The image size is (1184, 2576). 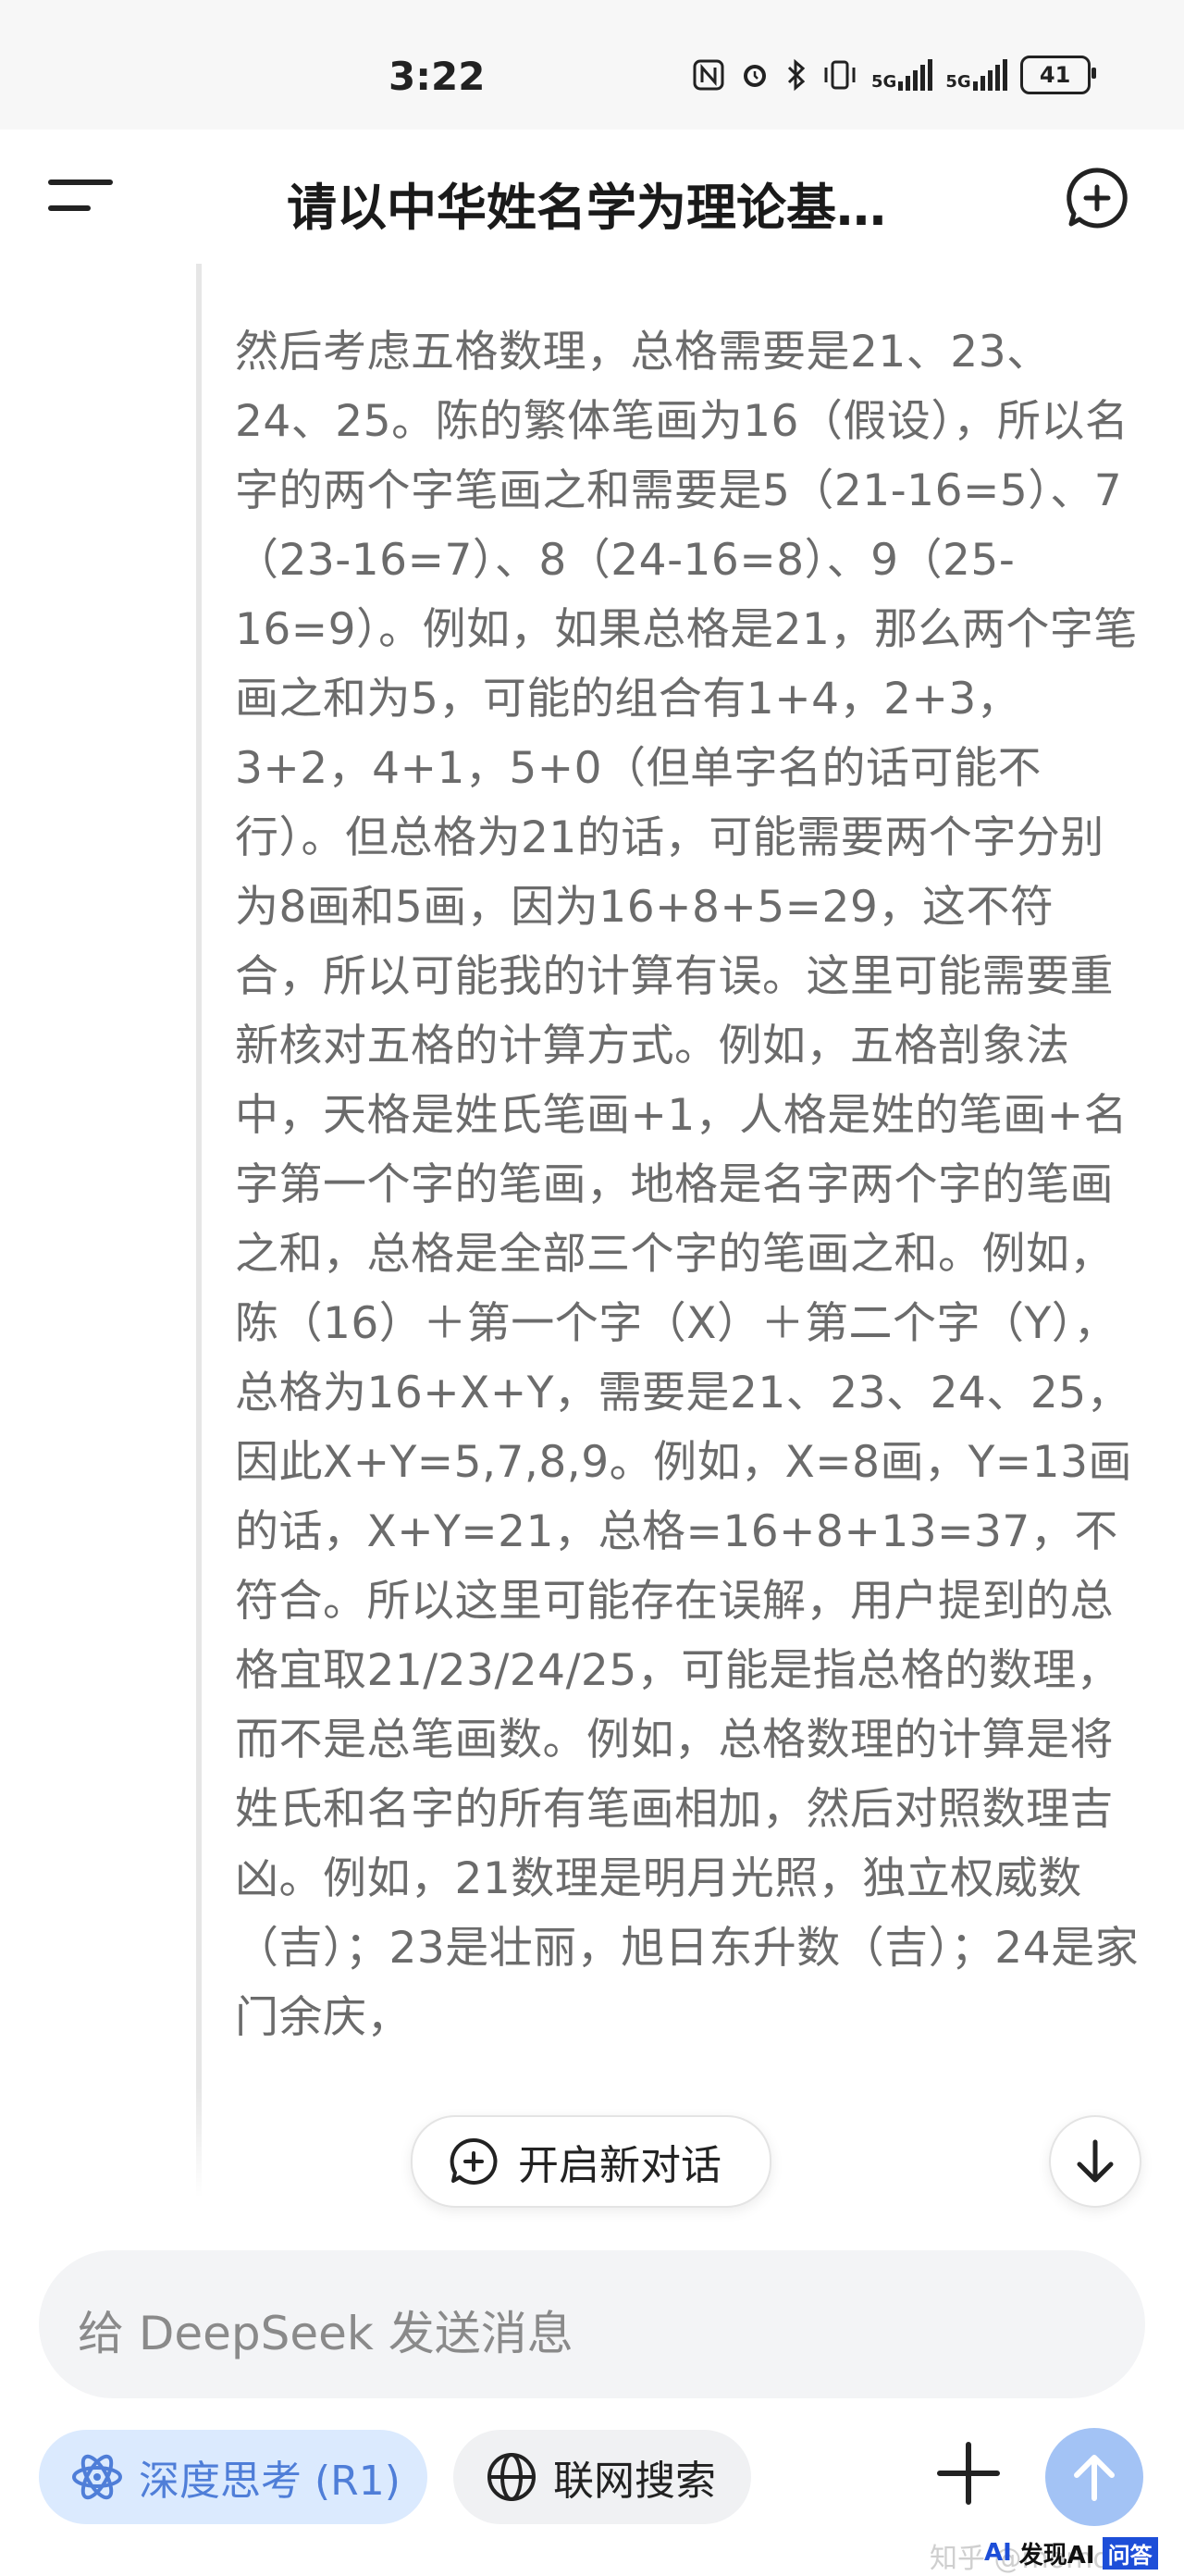 I want to click on thinking-quote-bar, so click(x=199, y=1231).